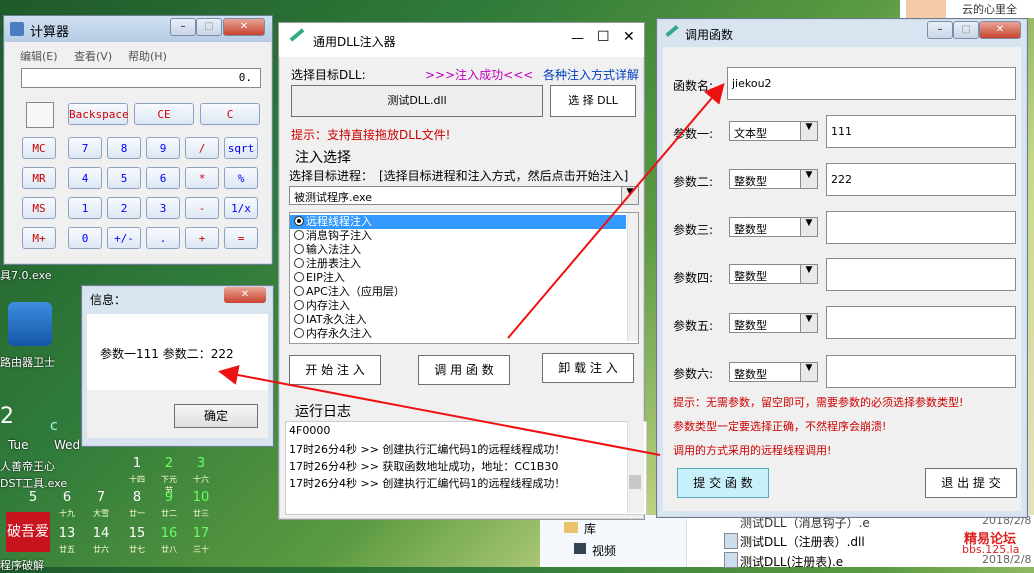 Image resolution: width=1034 pixels, height=573 pixels. Describe the element at coordinates (85, 208) in the screenshot. I see `calc-key: 1` at that location.